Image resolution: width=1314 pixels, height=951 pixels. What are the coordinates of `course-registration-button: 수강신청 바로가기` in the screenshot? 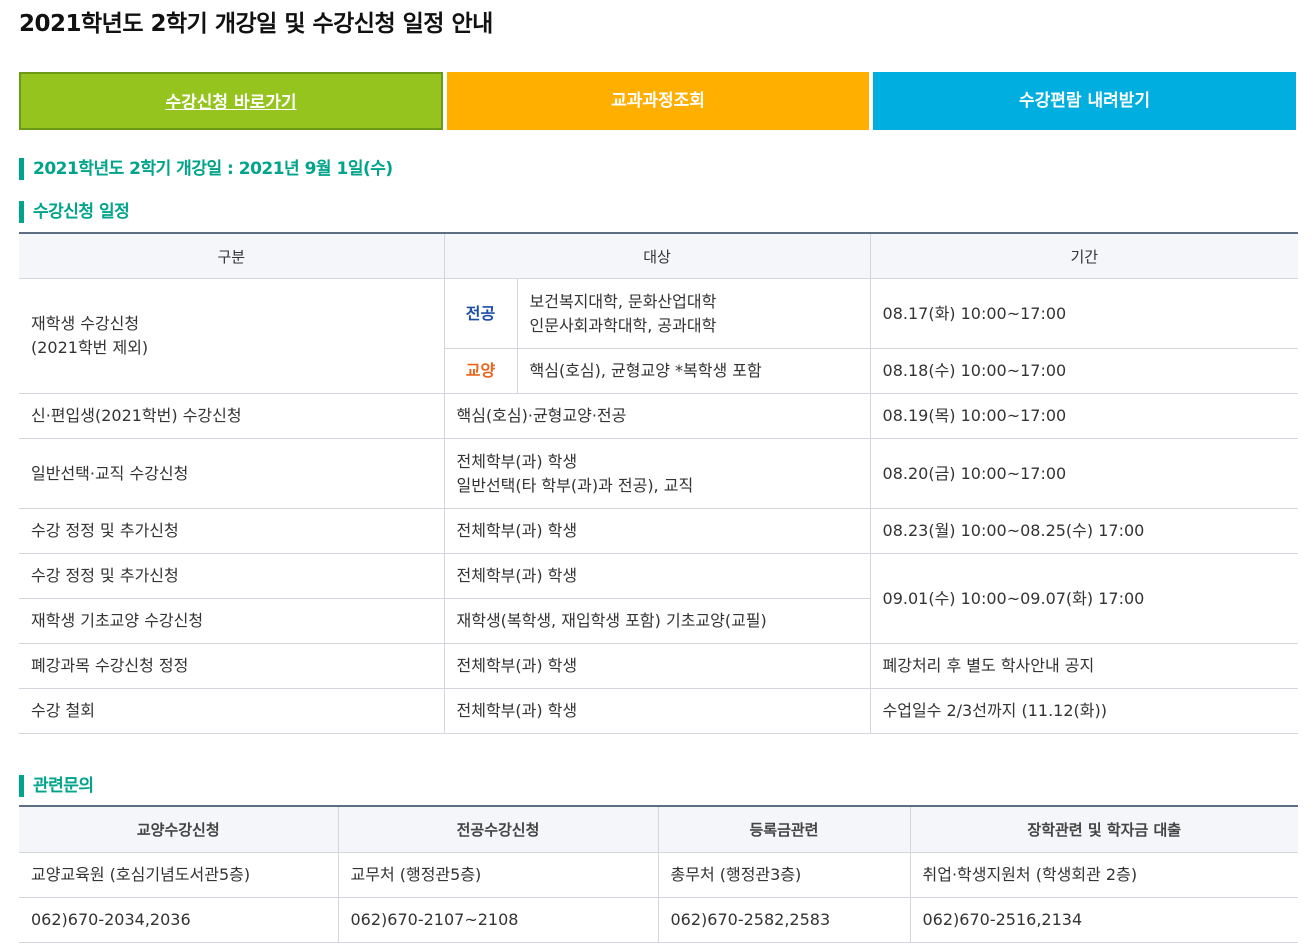 It's located at (231, 101).